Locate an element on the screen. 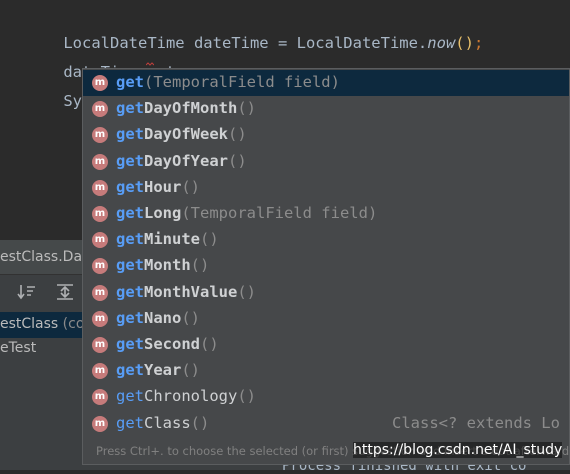 The height and width of the screenshot is (474, 570). completion-item-text: getLong(TemporalField field) is located at coordinates (246, 213).